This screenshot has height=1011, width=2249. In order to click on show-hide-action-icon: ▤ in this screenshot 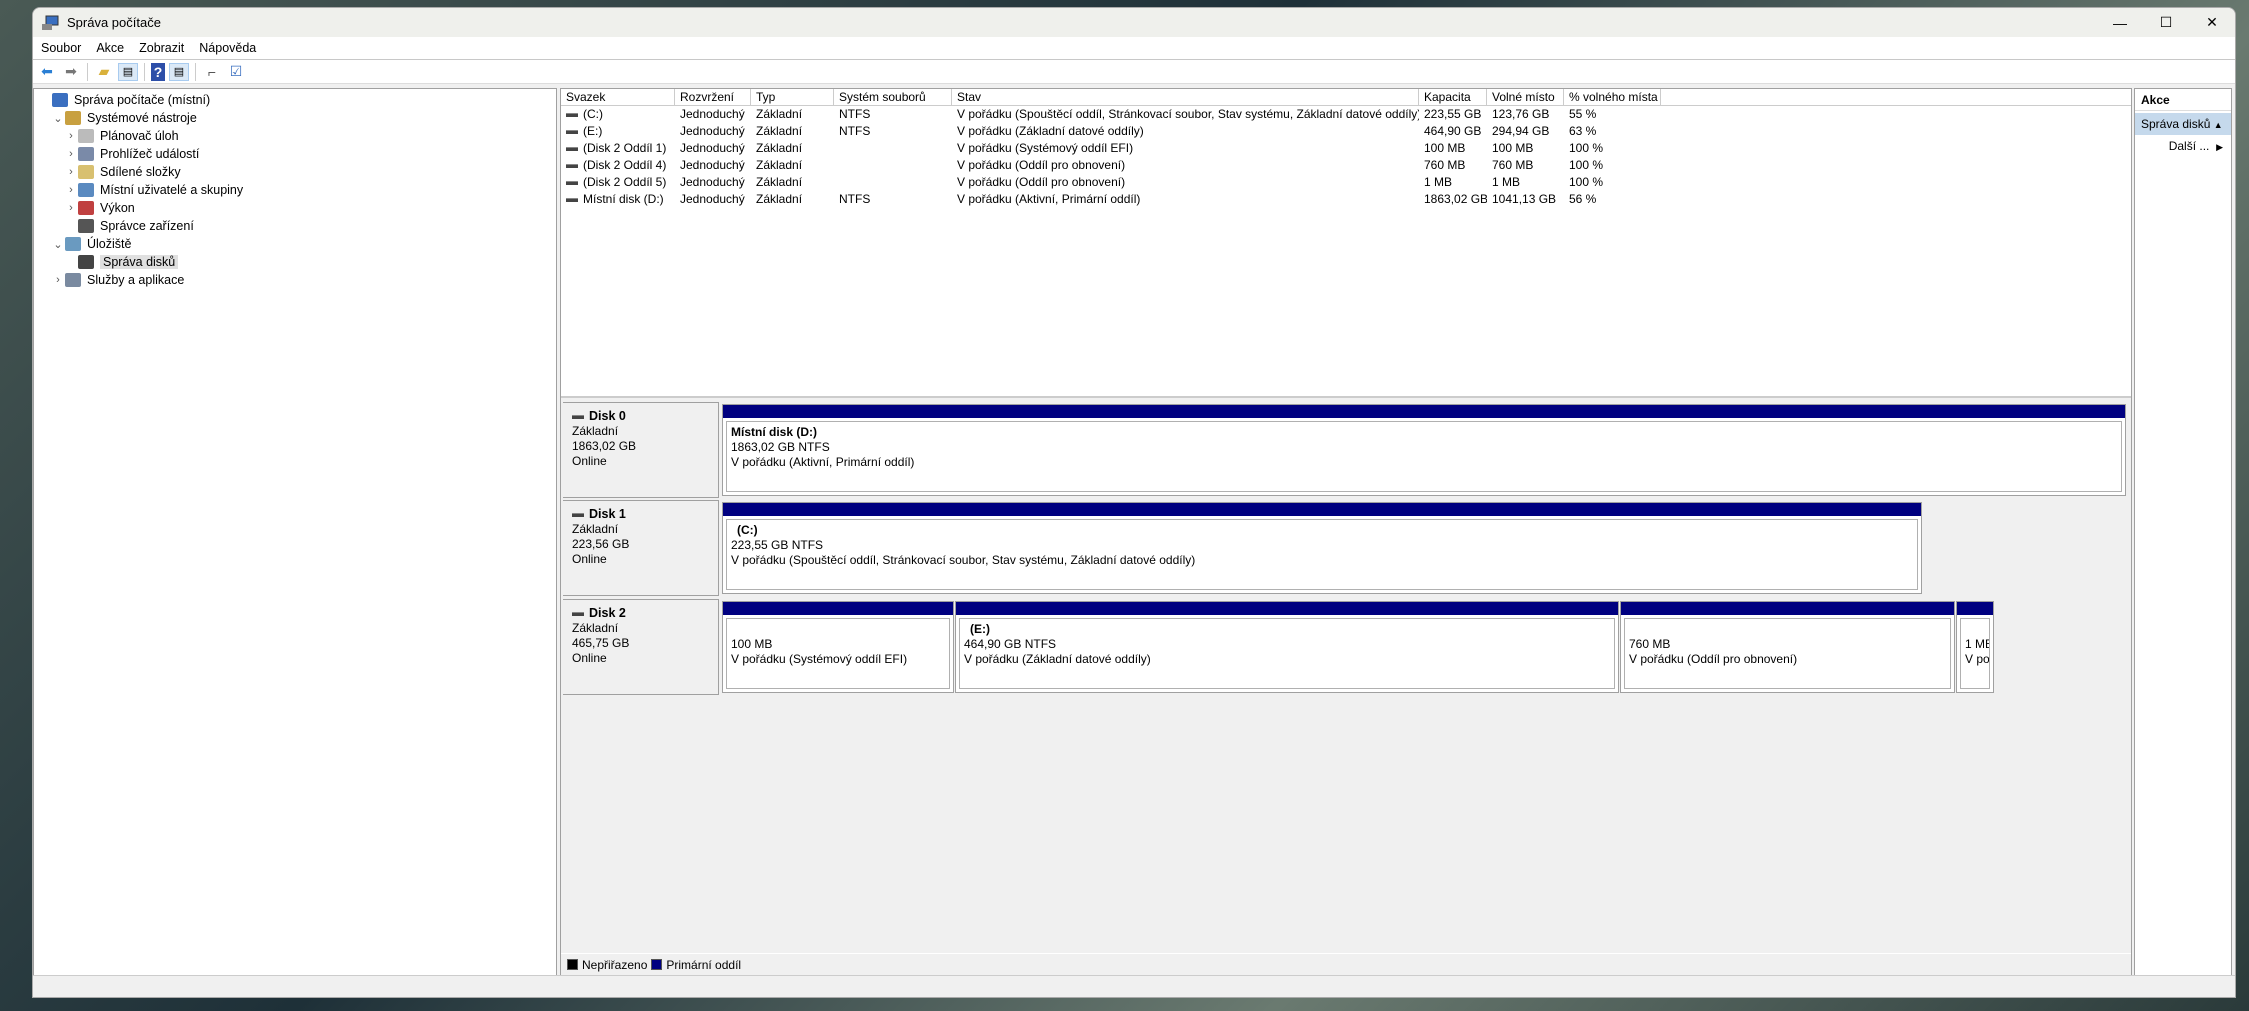, I will do `click(179, 71)`.